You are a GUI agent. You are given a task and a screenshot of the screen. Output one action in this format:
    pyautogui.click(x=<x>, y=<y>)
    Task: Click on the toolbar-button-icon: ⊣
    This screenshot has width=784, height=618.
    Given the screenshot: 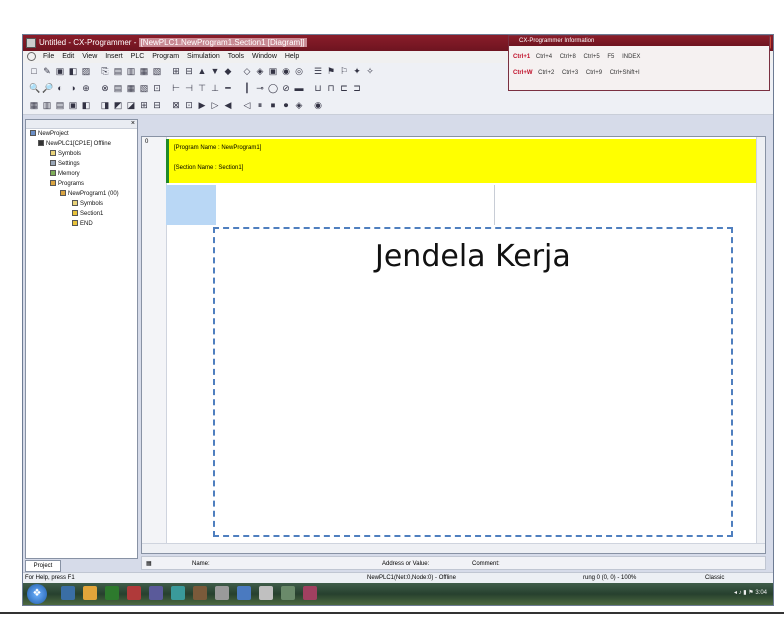 What is the action you would take?
    pyautogui.click(x=189, y=88)
    